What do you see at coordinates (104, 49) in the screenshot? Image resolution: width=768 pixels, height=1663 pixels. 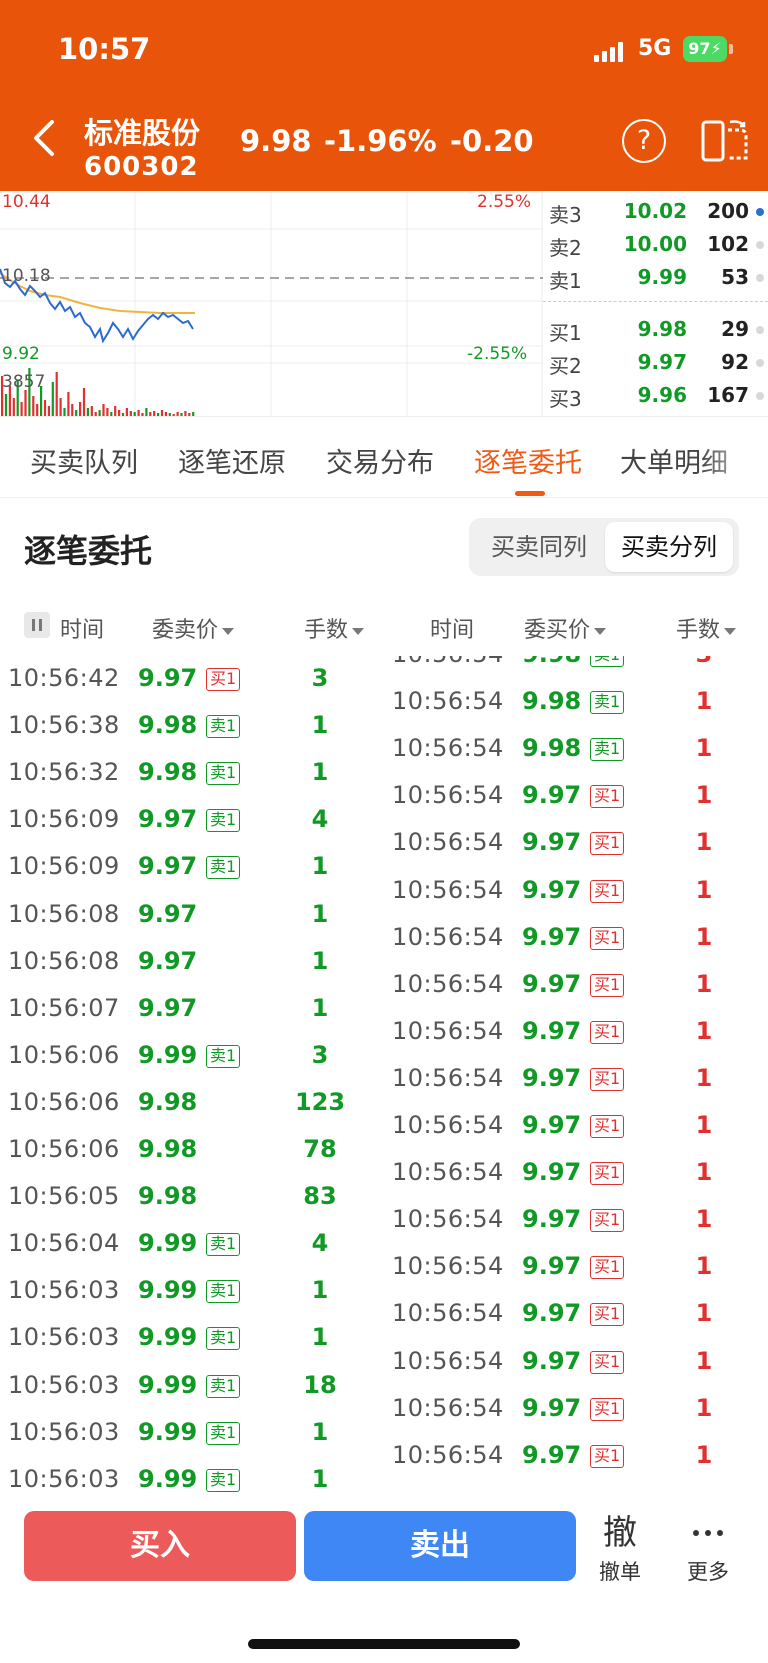 I see `status-time: 10:57` at bounding box center [104, 49].